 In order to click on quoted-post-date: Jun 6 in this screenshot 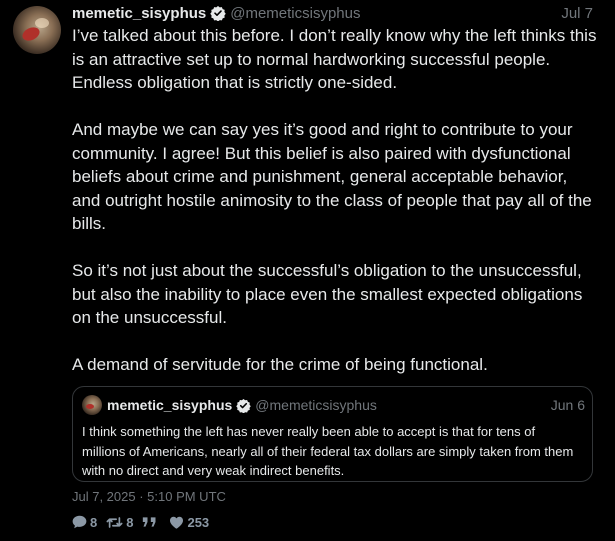, I will do `click(568, 405)`.